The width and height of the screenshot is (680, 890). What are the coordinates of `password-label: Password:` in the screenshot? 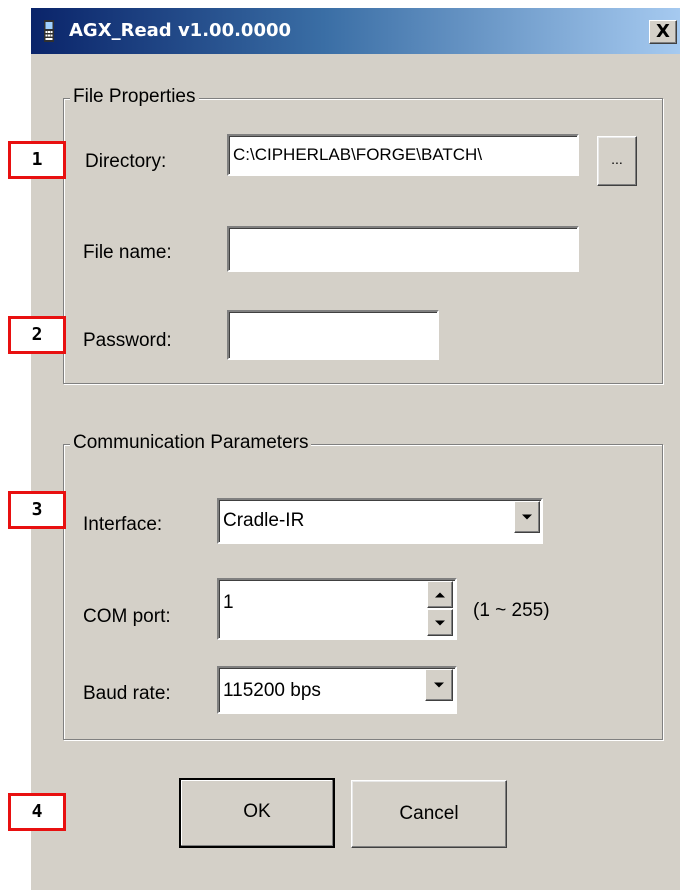 It's located at (127, 340).